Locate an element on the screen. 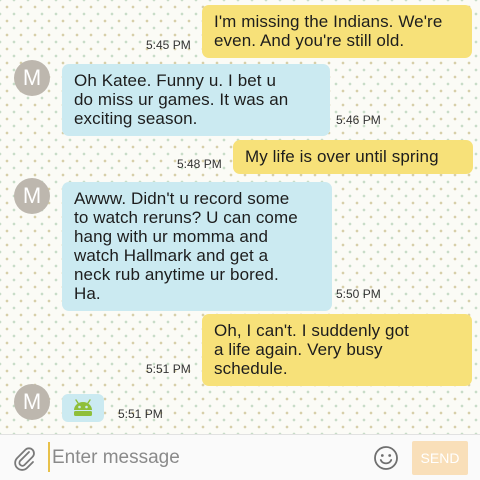  send-button: SEND is located at coordinates (440, 458).